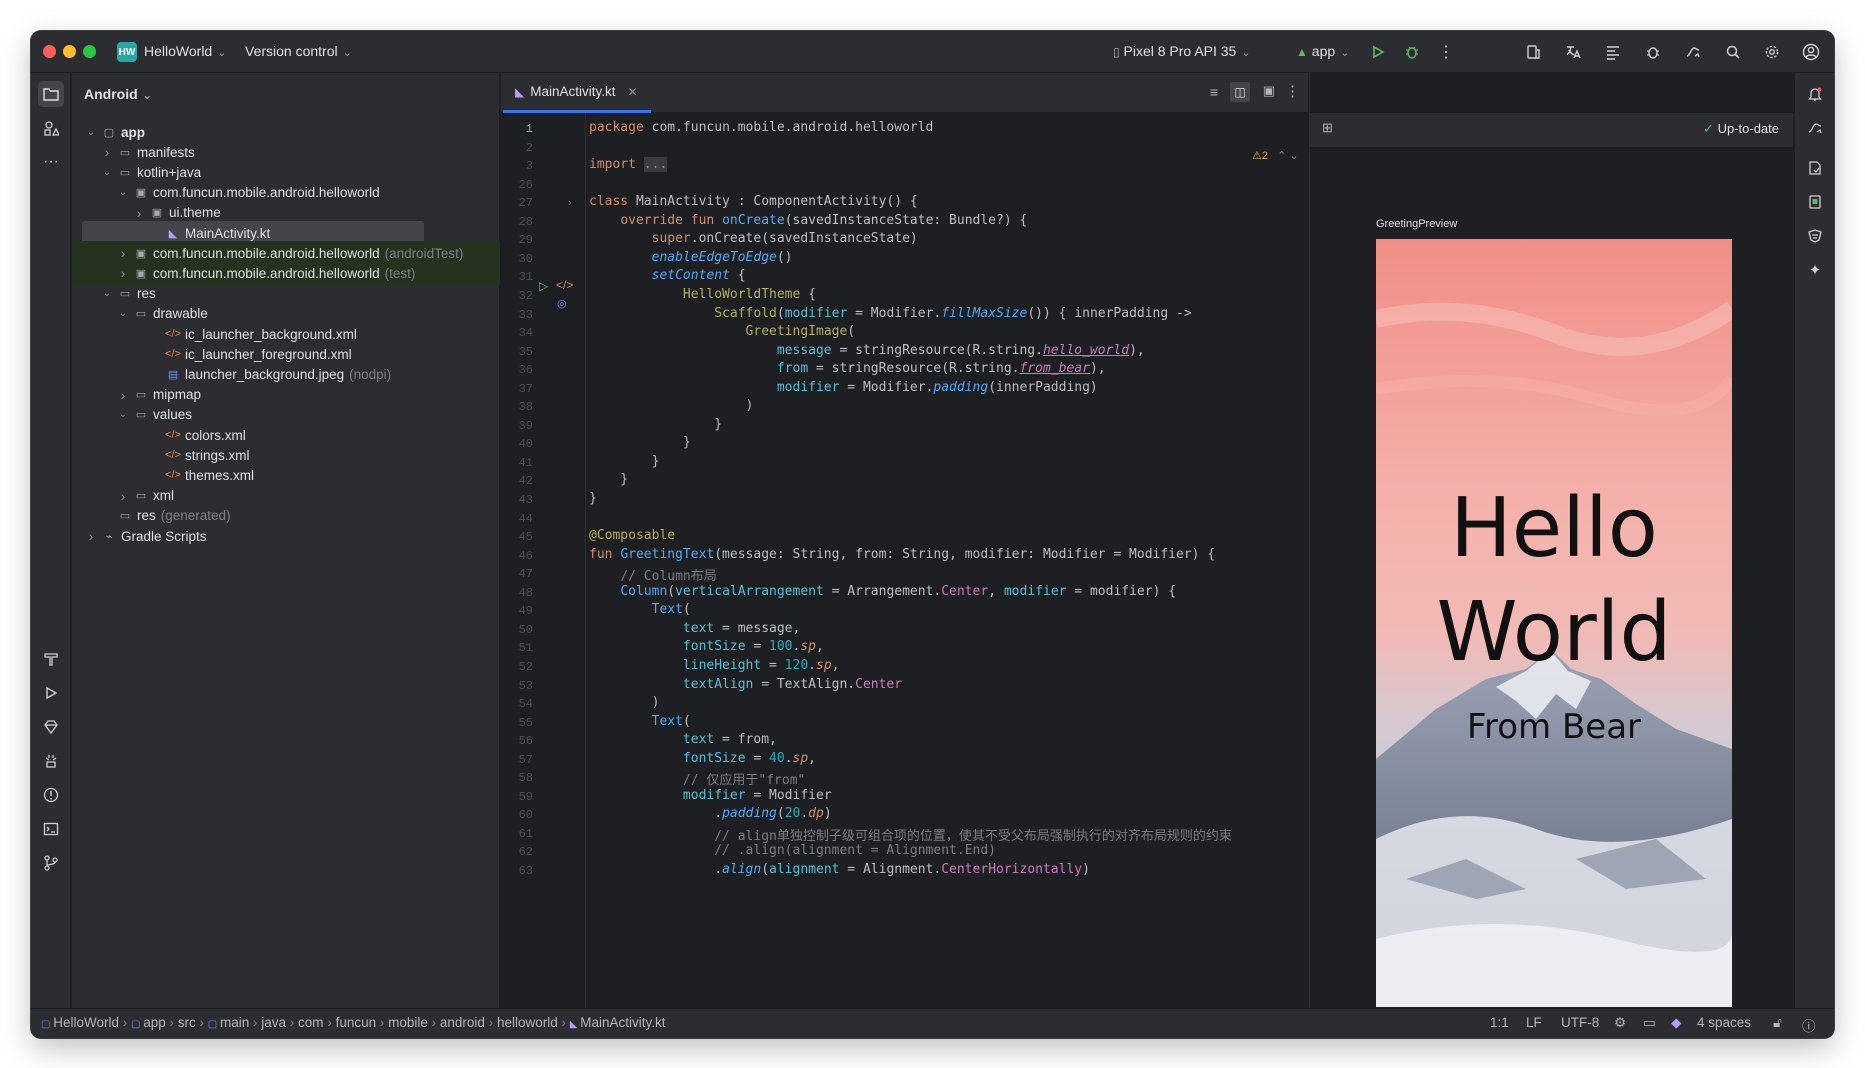  I want to click on logcat-icon, so click(51, 761).